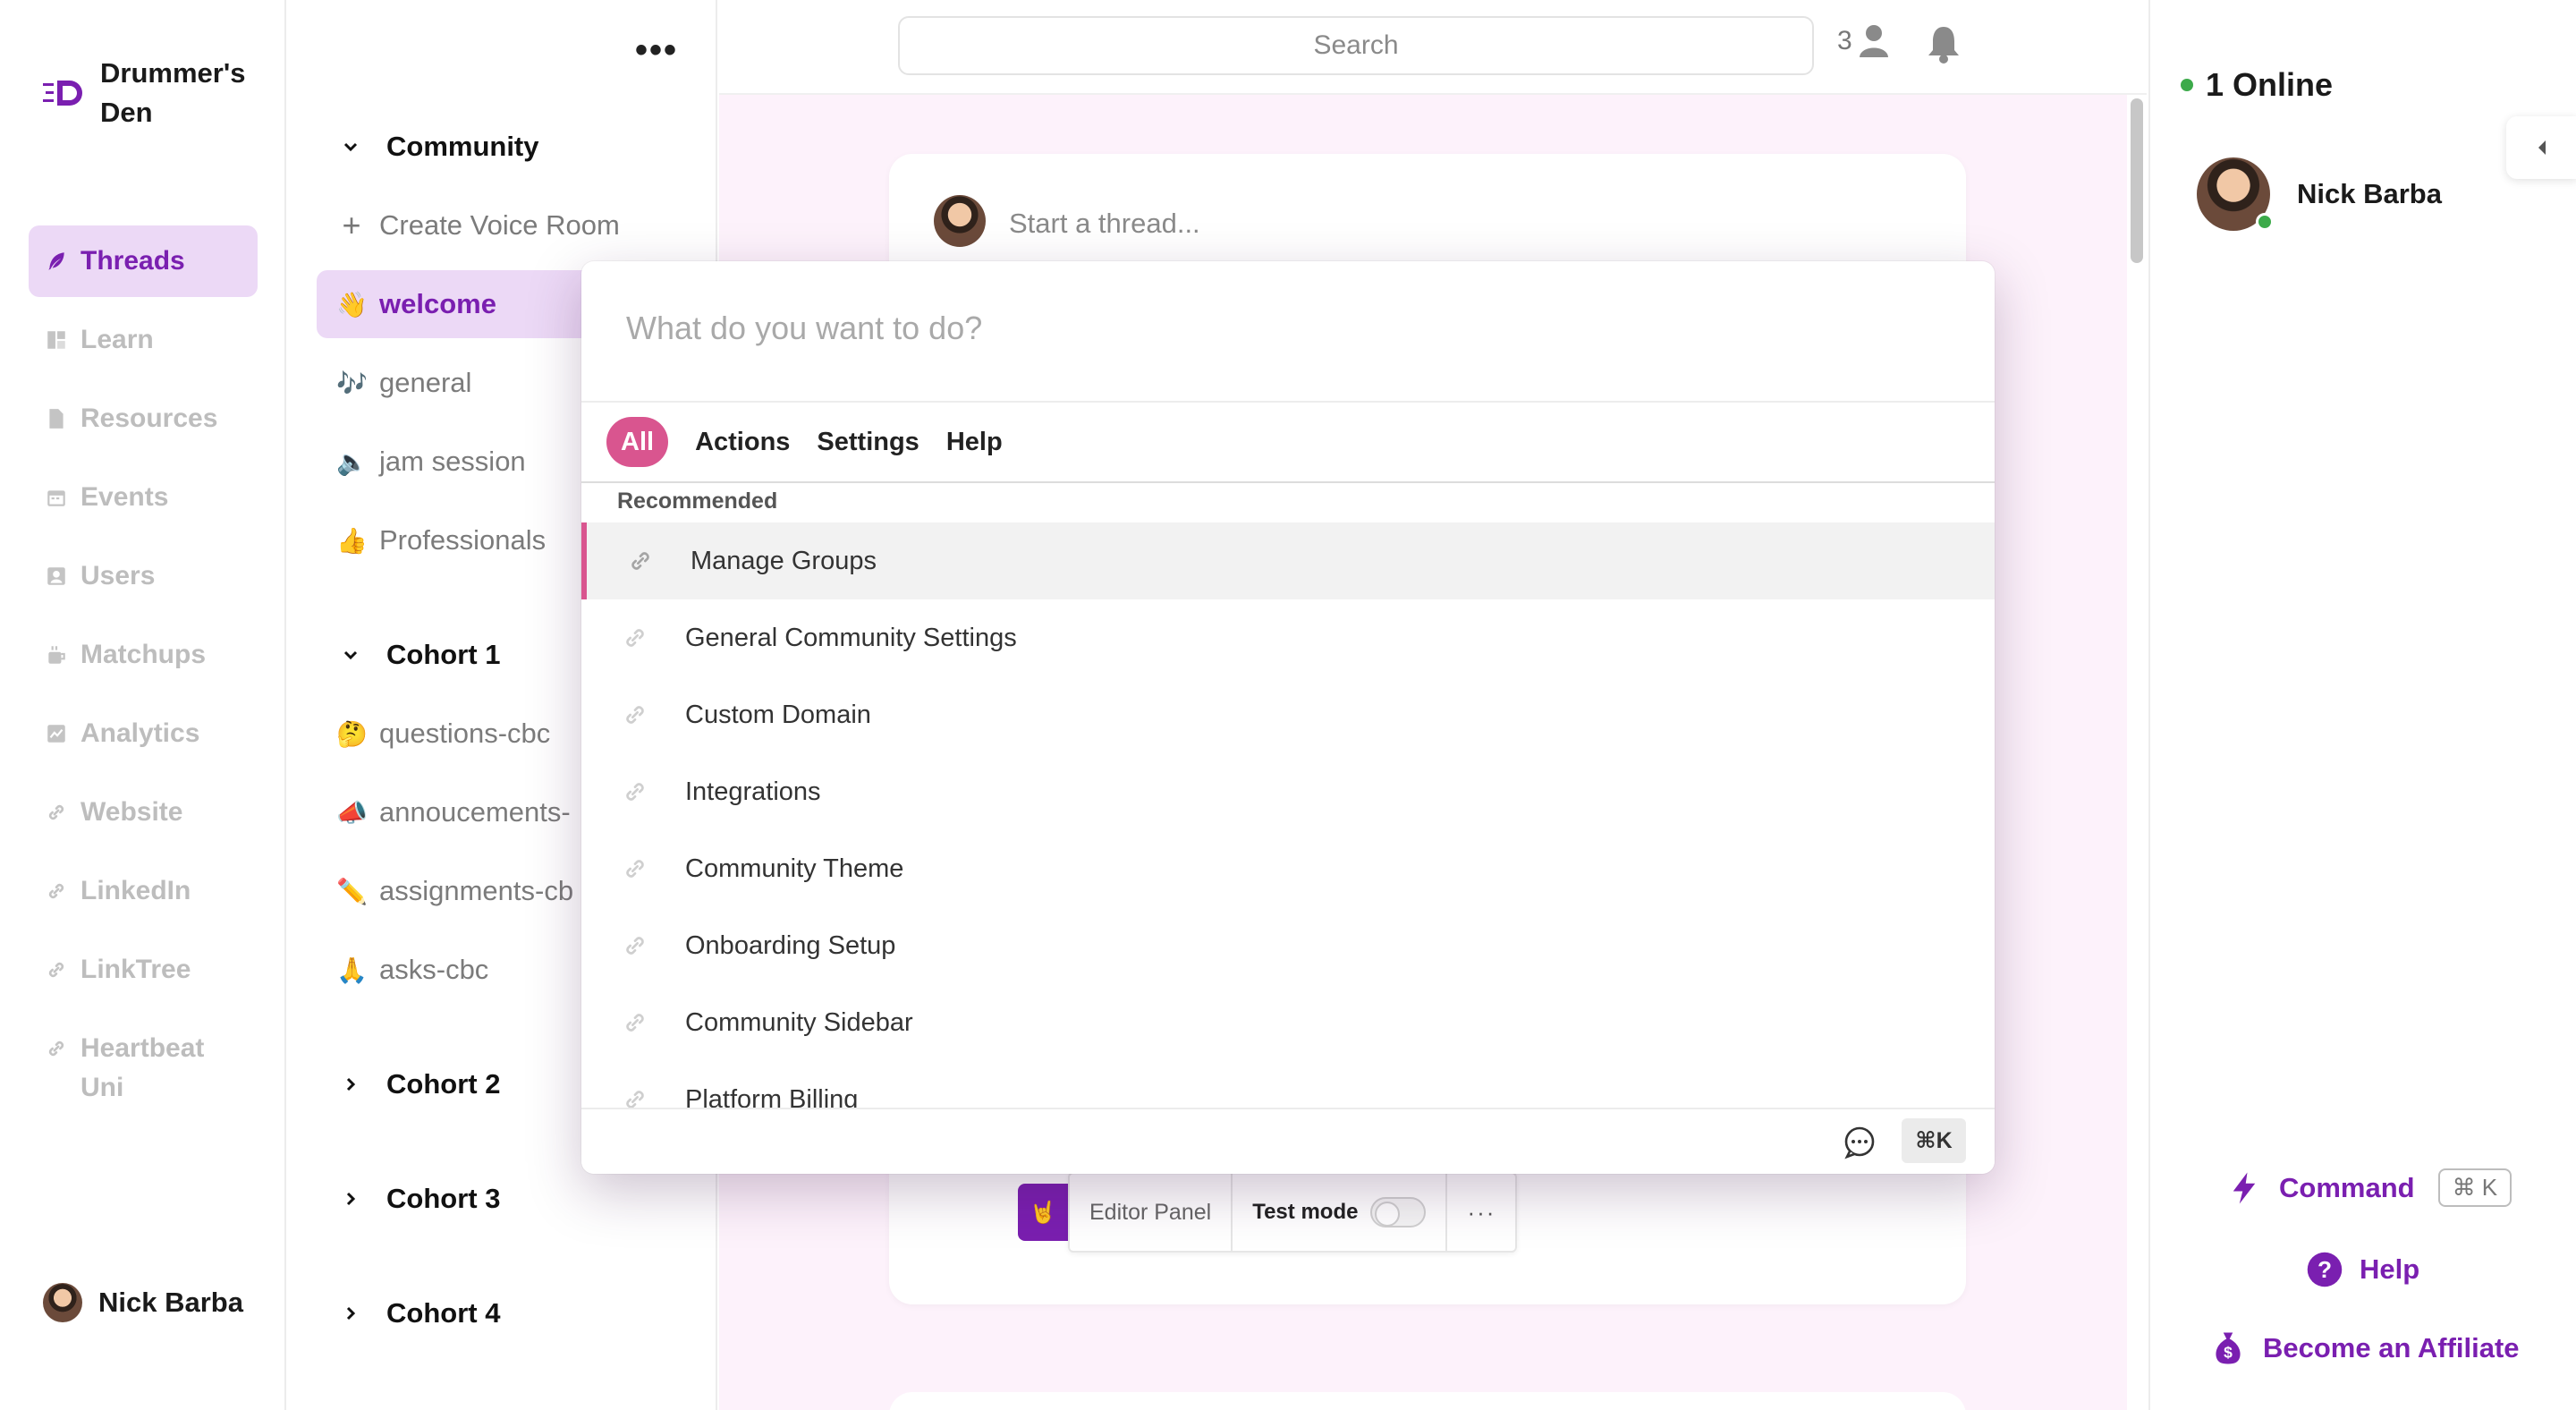 This screenshot has width=2576, height=1410. I want to click on section-cohort-2: Cohort 2, so click(421, 1084).